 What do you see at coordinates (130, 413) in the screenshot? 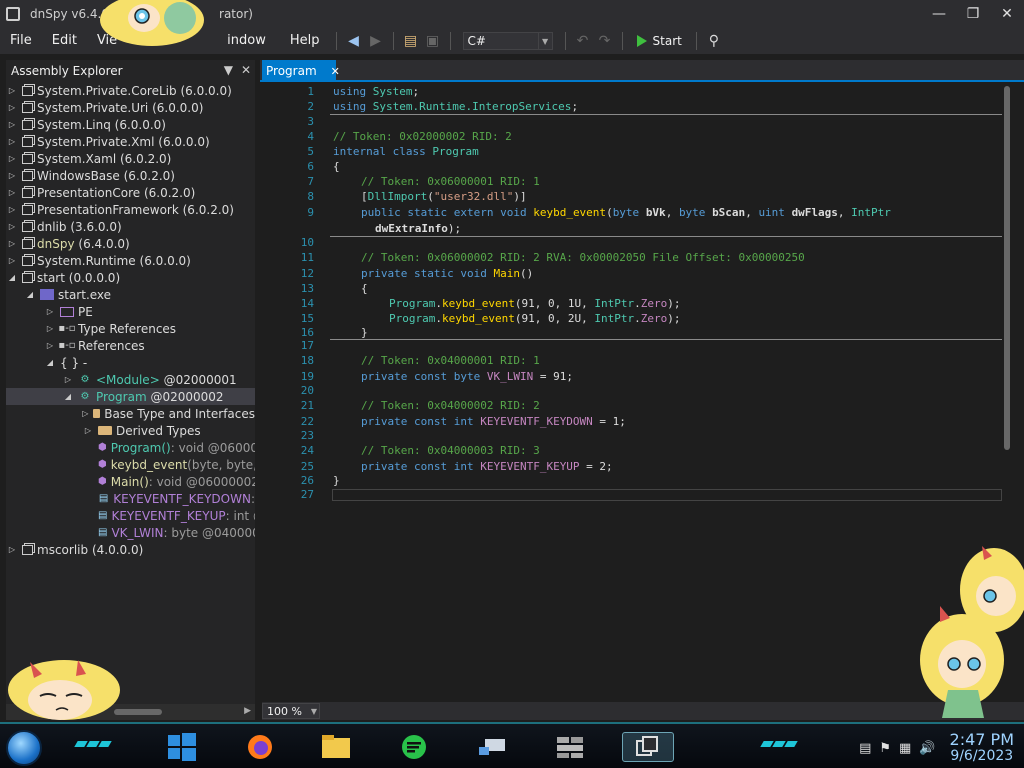
I see `tree-node: ▷ Base Type and Interfaces` at bounding box center [130, 413].